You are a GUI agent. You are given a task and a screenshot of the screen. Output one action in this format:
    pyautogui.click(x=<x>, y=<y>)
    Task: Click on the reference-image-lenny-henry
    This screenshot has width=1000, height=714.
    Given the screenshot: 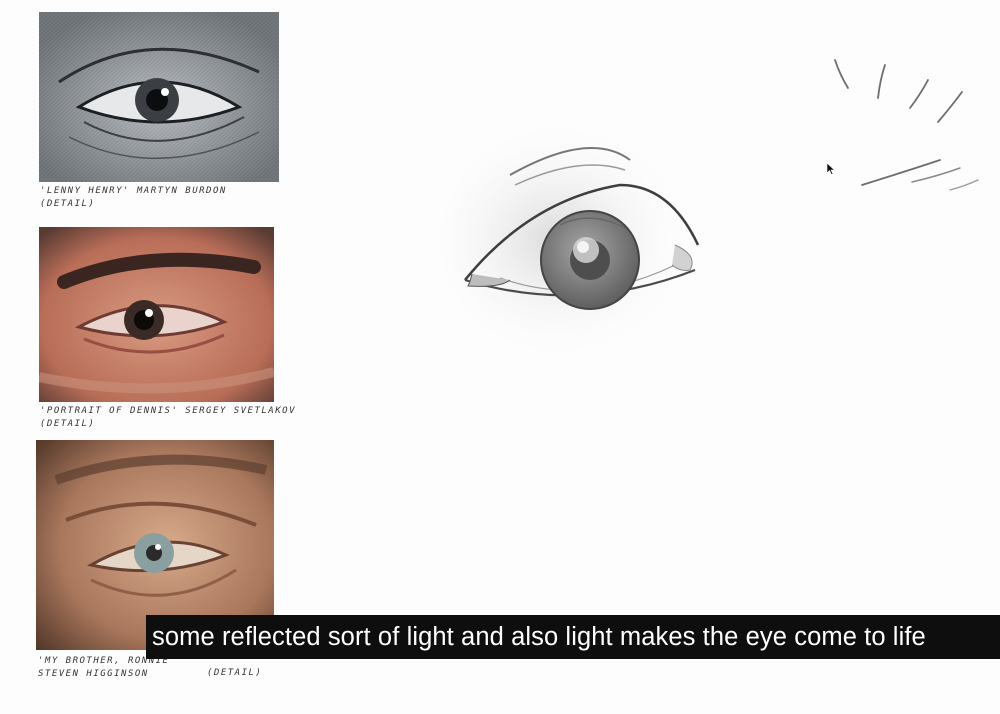 What is the action you would take?
    pyautogui.click(x=159, y=97)
    